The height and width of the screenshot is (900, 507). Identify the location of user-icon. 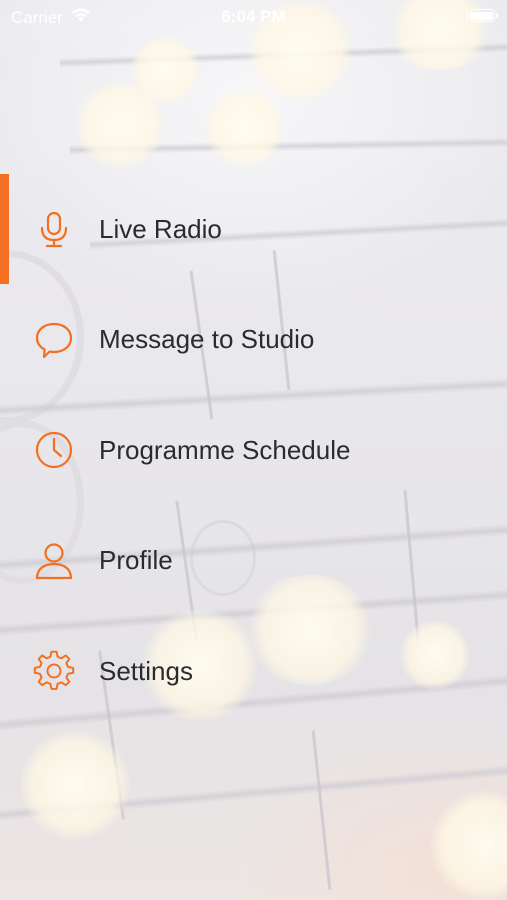
(54, 561).